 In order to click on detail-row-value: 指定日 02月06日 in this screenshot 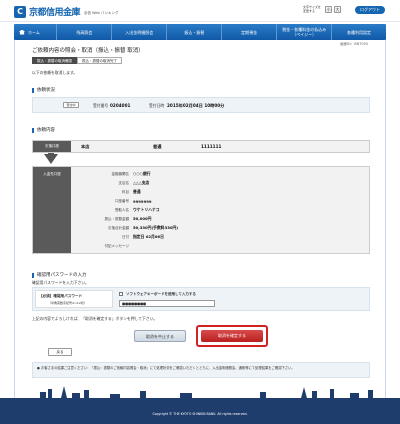, I will do `click(148, 236)`.